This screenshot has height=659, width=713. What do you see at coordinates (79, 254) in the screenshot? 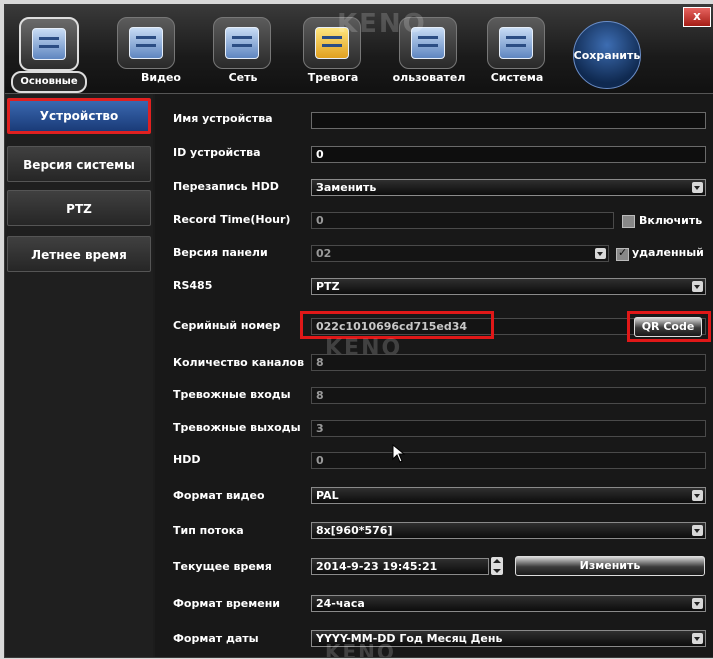
I see `sidebar-item-dst: Летнее время` at bounding box center [79, 254].